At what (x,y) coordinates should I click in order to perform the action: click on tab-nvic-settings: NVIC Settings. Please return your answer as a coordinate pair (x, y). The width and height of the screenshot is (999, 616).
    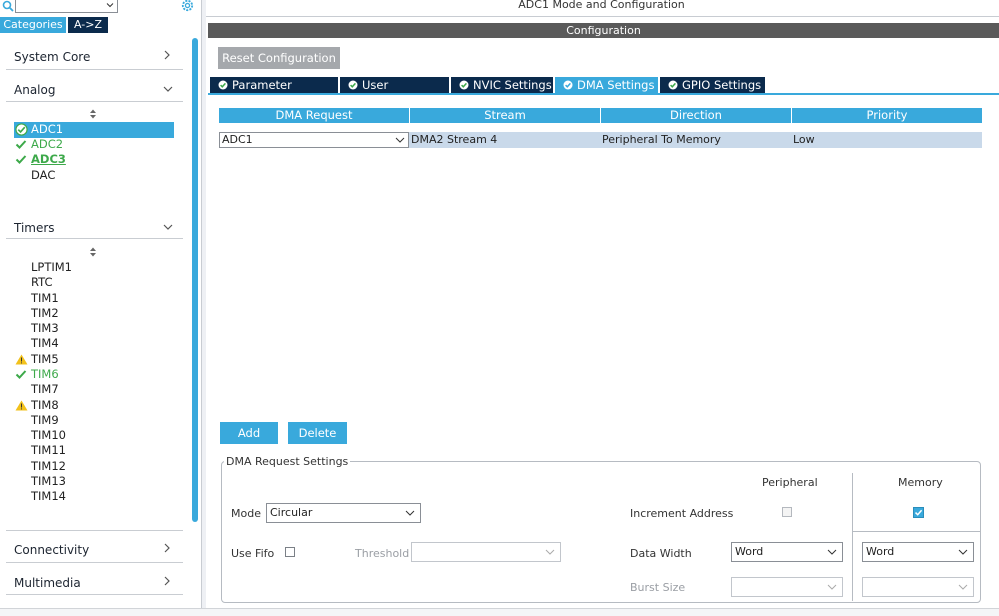
    Looking at the image, I should click on (502, 85).